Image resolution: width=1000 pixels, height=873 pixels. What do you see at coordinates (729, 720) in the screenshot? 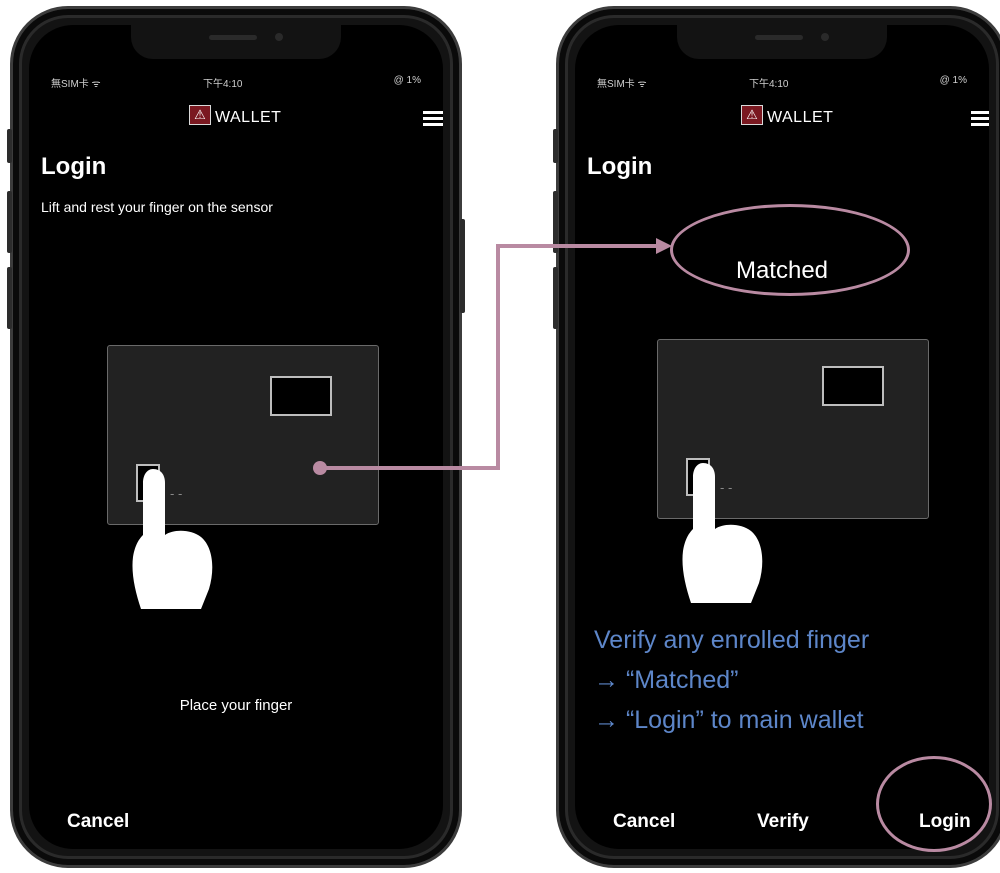
I see `note-line-3: → “Login” to main wallet` at bounding box center [729, 720].